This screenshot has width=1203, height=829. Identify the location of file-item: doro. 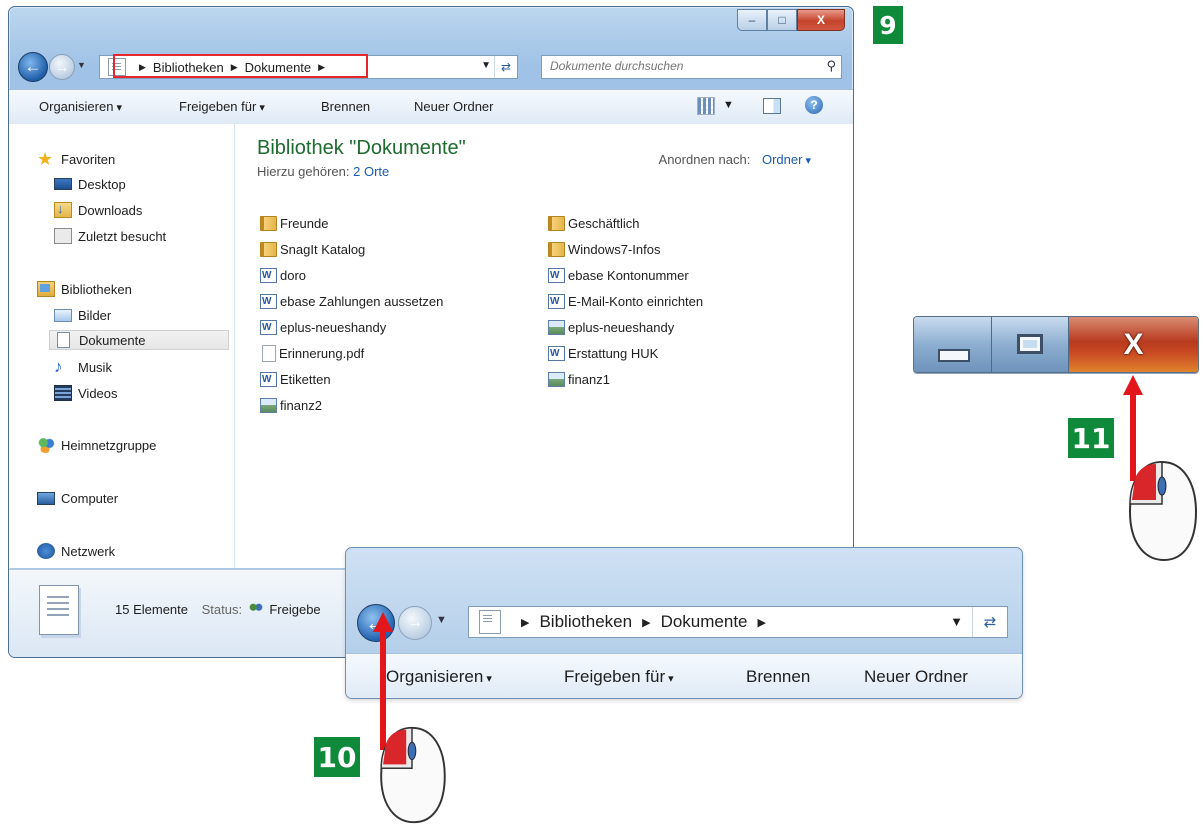
(283, 275).